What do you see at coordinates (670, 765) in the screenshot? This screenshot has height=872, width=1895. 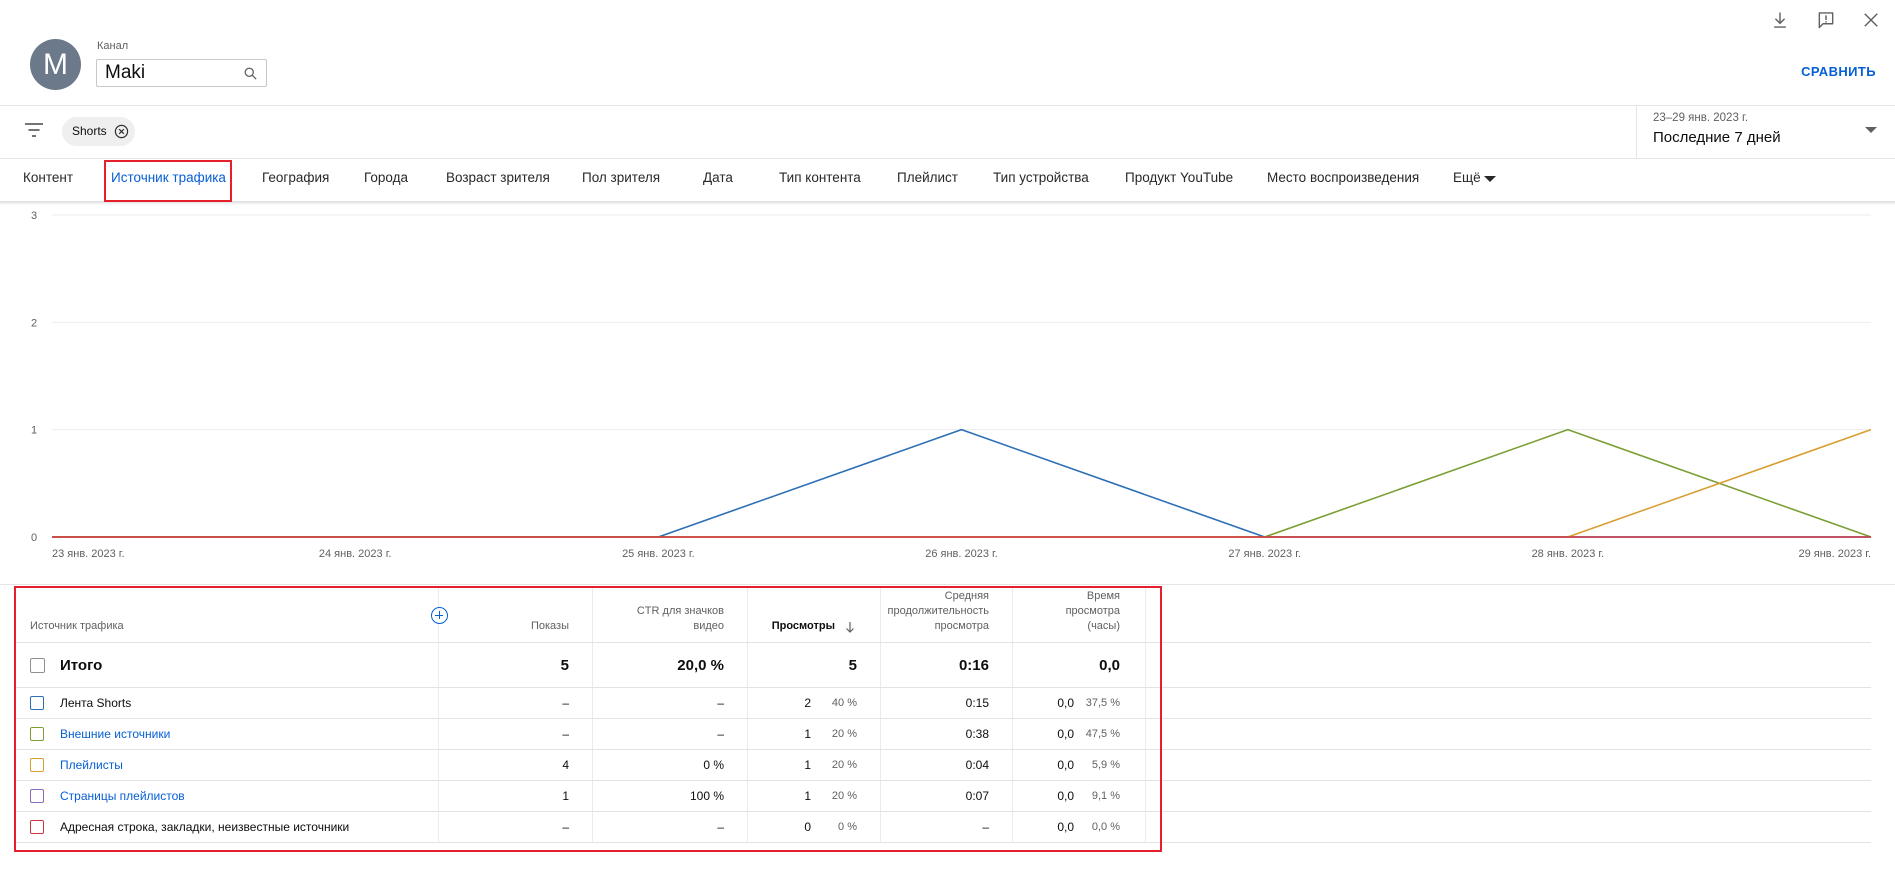 I see `ctr-cell: 0 %` at bounding box center [670, 765].